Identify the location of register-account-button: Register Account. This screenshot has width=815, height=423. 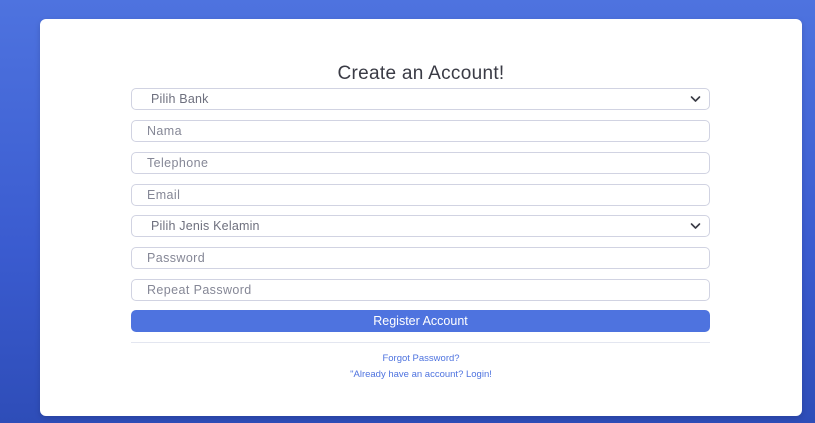
(420, 321).